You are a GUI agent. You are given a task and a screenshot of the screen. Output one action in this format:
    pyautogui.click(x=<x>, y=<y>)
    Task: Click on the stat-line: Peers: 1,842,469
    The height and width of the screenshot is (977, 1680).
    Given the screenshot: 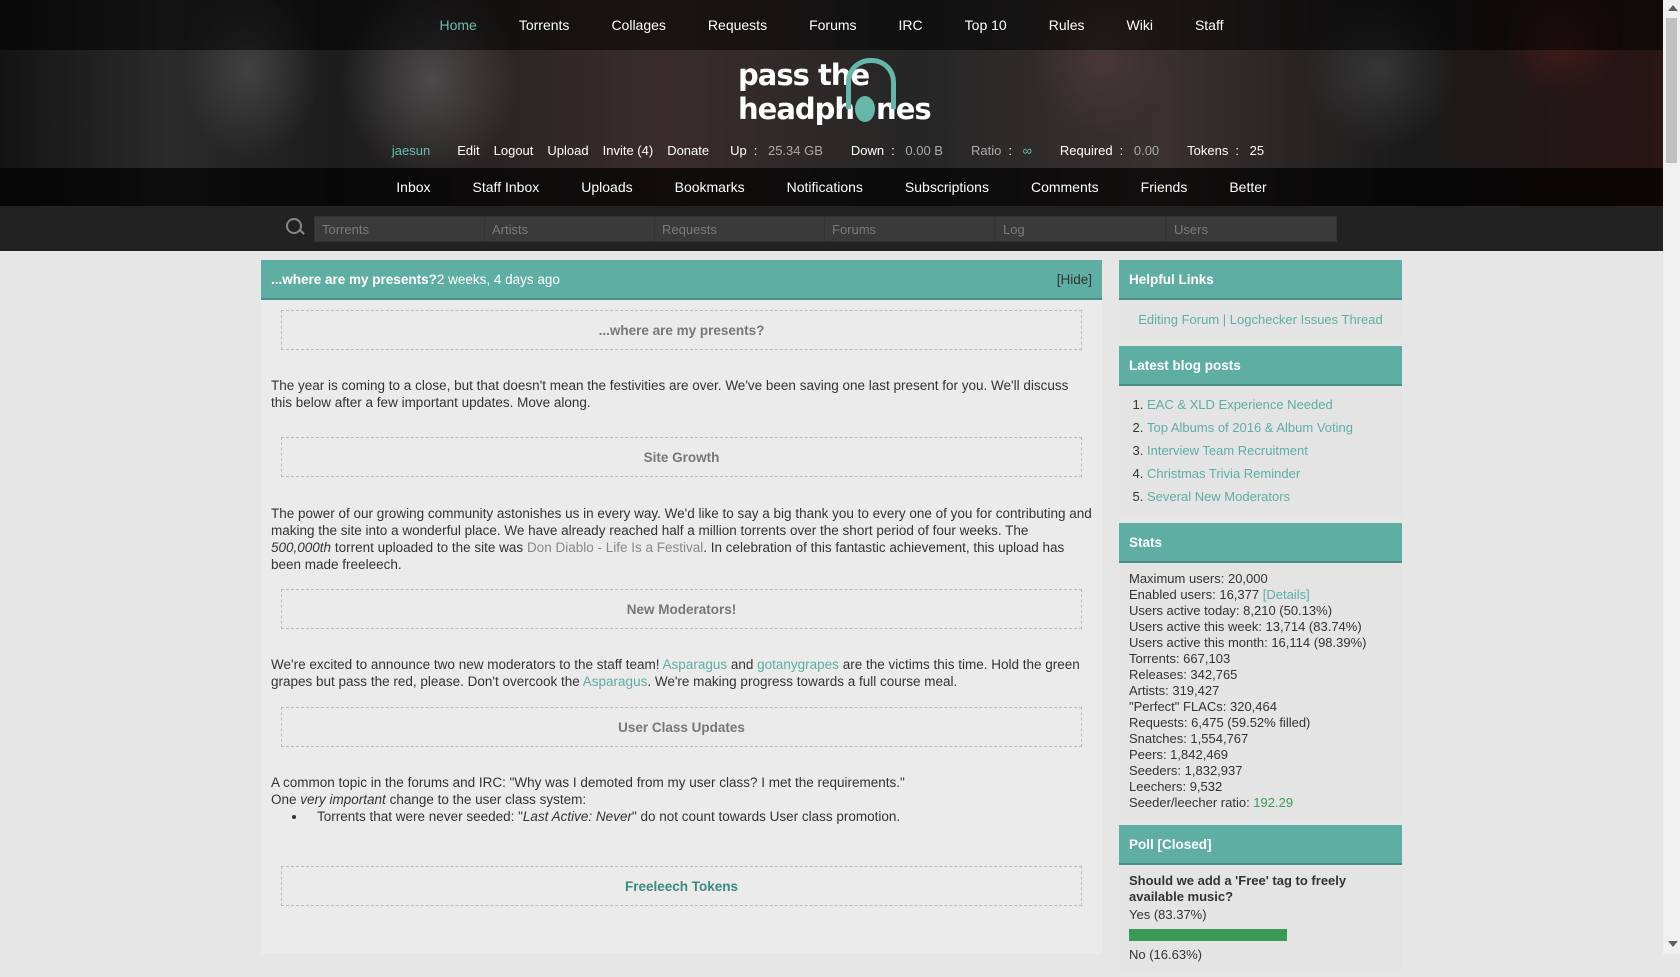 What is the action you would take?
    pyautogui.click(x=1179, y=754)
    